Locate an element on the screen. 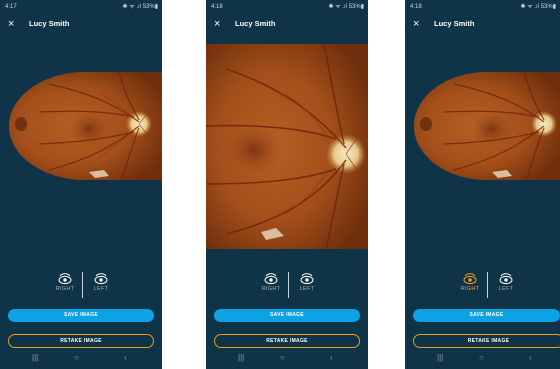  status-bar: 4:17 ✱ ᯤ .ıl 53%▮ is located at coordinates (81, 7).